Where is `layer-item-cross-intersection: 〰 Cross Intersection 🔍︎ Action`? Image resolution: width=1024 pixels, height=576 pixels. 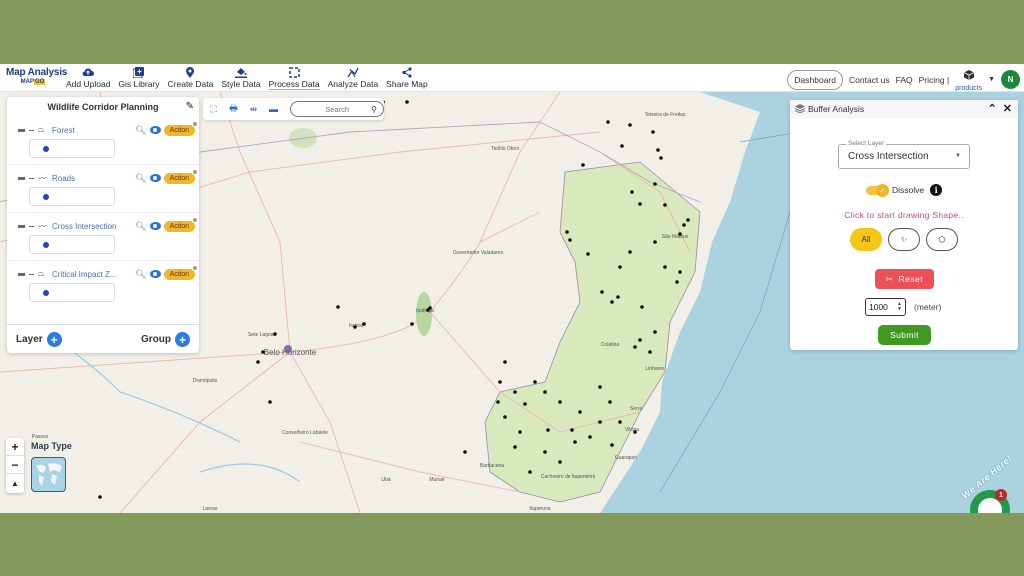
layer-item-cross-intersection: 〰 Cross Intersection 🔍︎ Action is located at coordinates (103, 237).